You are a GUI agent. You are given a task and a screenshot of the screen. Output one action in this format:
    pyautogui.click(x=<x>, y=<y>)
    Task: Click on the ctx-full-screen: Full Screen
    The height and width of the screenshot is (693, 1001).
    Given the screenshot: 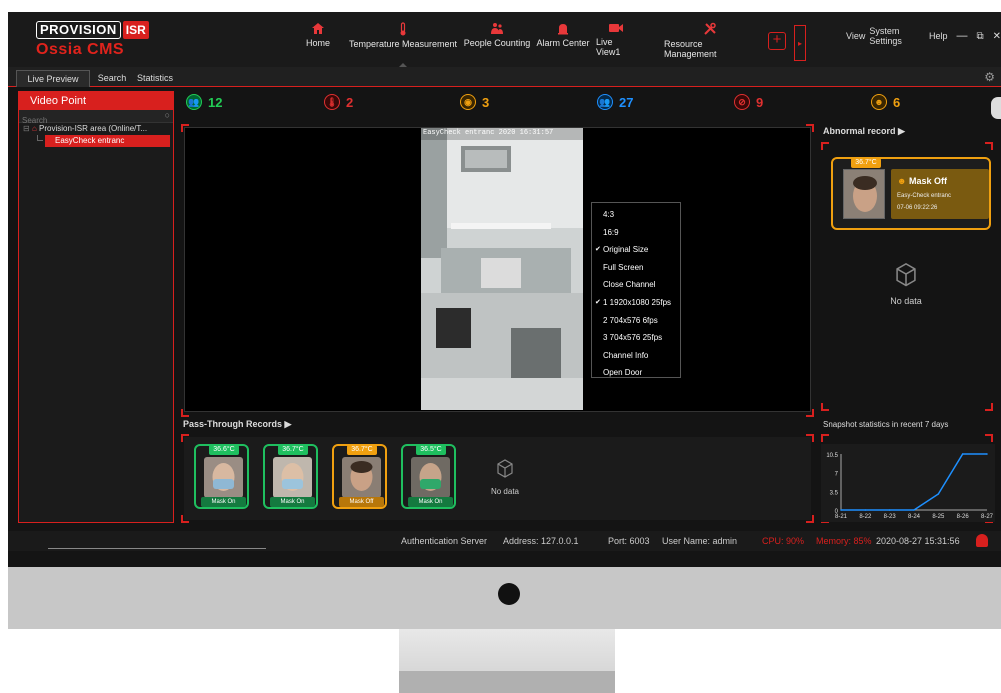 What is the action you would take?
    pyautogui.click(x=636, y=268)
    